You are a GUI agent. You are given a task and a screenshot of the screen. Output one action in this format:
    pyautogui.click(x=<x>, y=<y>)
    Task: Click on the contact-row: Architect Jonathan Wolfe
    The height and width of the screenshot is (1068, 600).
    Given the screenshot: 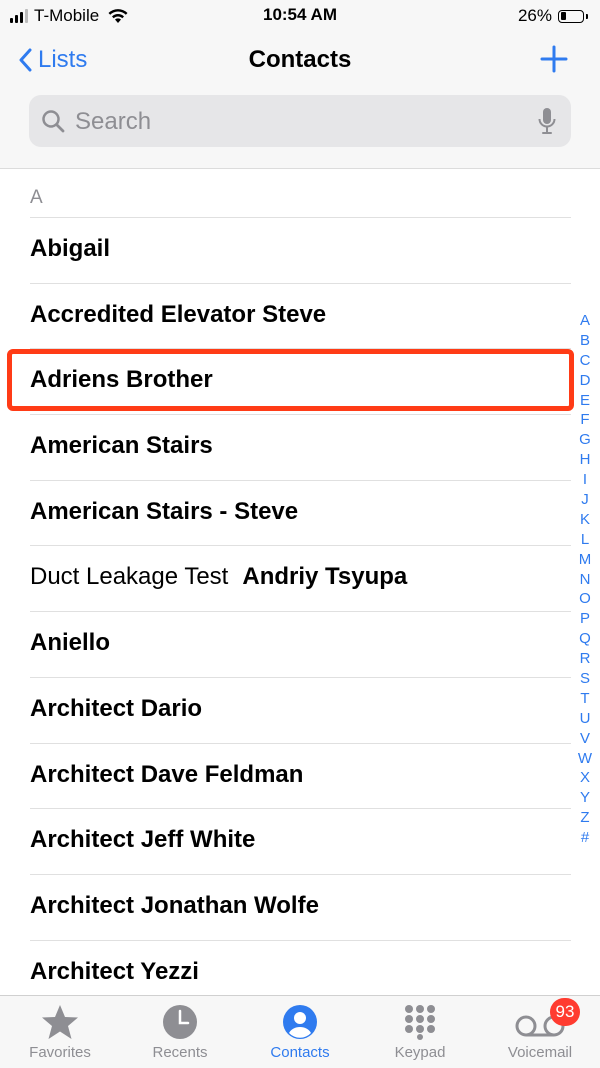 What is the action you would take?
    pyautogui.click(x=300, y=906)
    